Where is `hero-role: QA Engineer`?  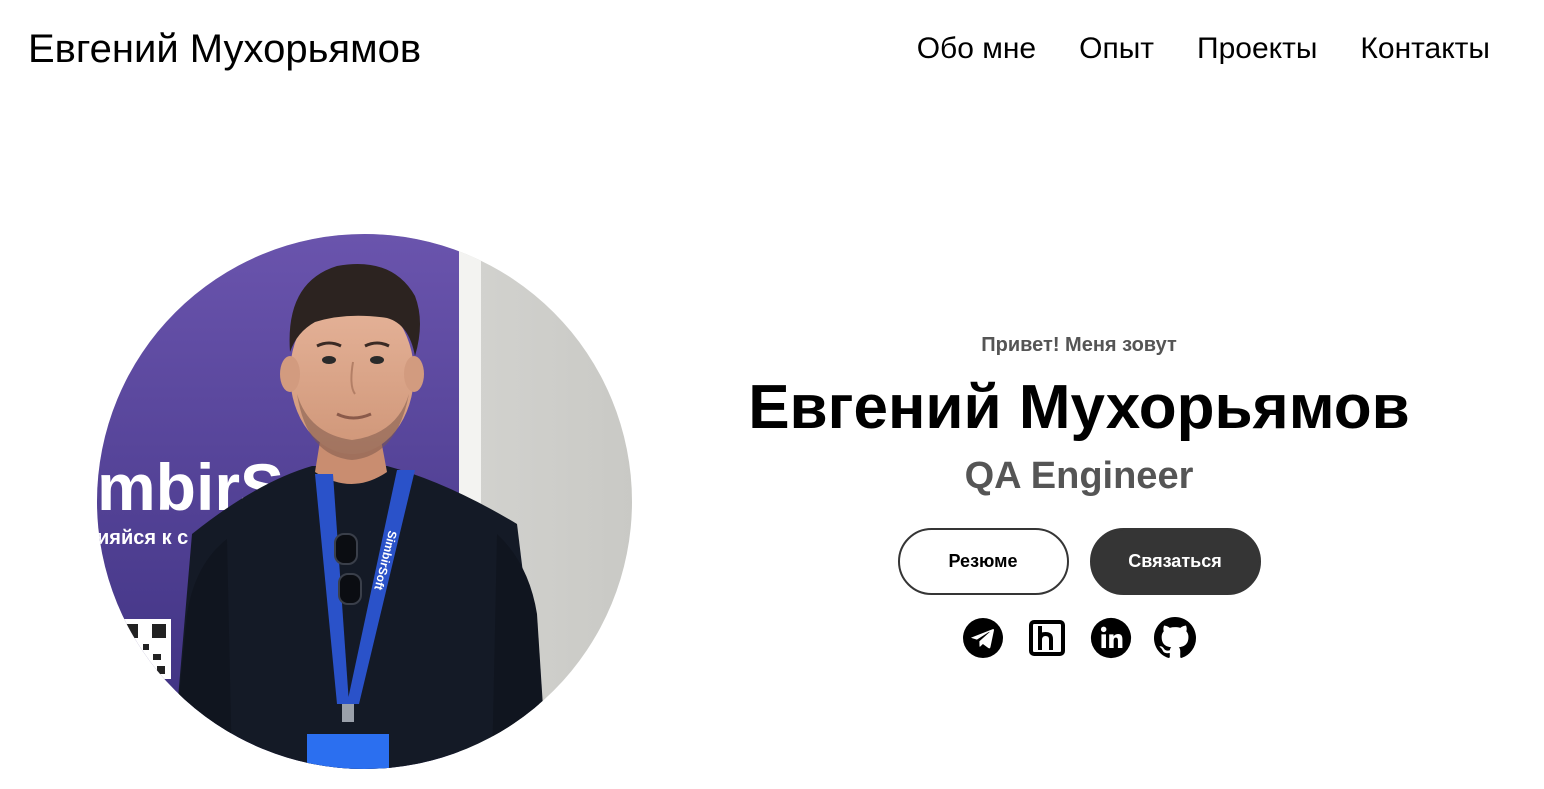
hero-role: QA Engineer is located at coordinates (1079, 476).